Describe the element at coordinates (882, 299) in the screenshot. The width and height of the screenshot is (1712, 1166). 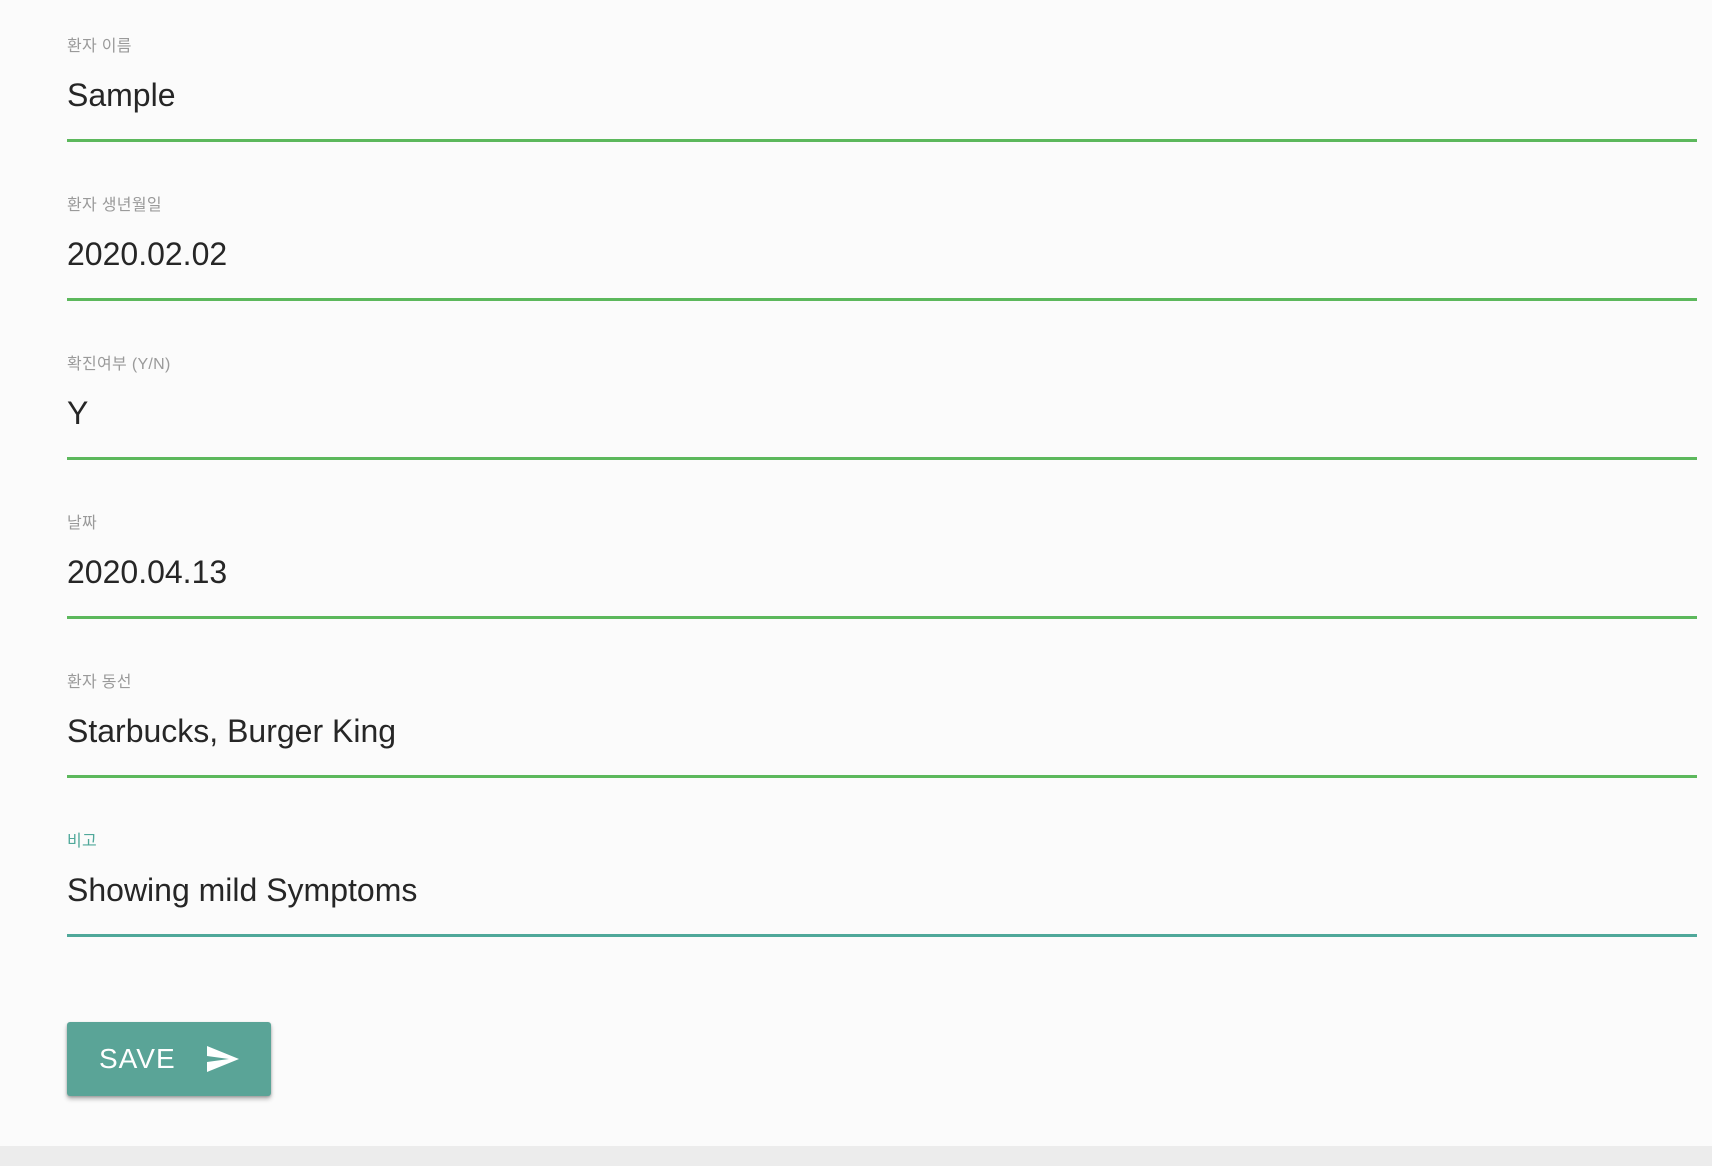
I see `patient-birthdate-underline` at that location.